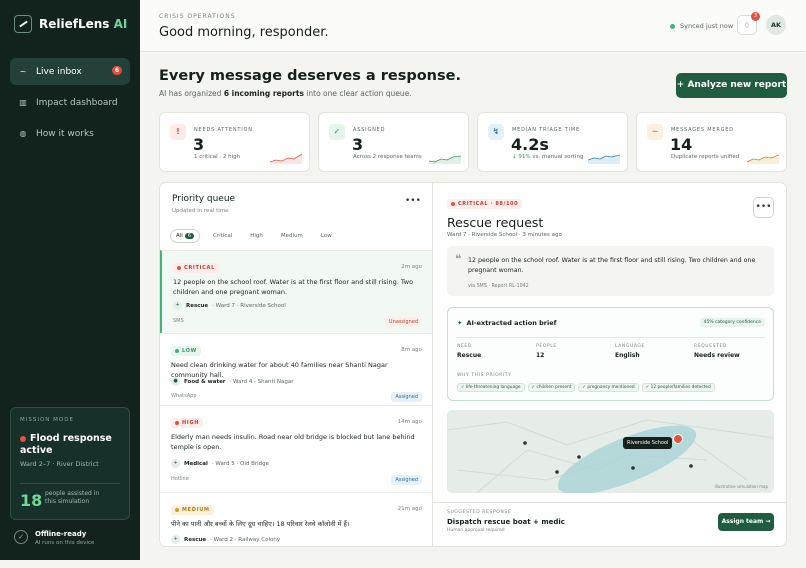 This screenshot has width=806, height=568. What do you see at coordinates (204, 199) in the screenshot?
I see `queue-title: Priority queue` at bounding box center [204, 199].